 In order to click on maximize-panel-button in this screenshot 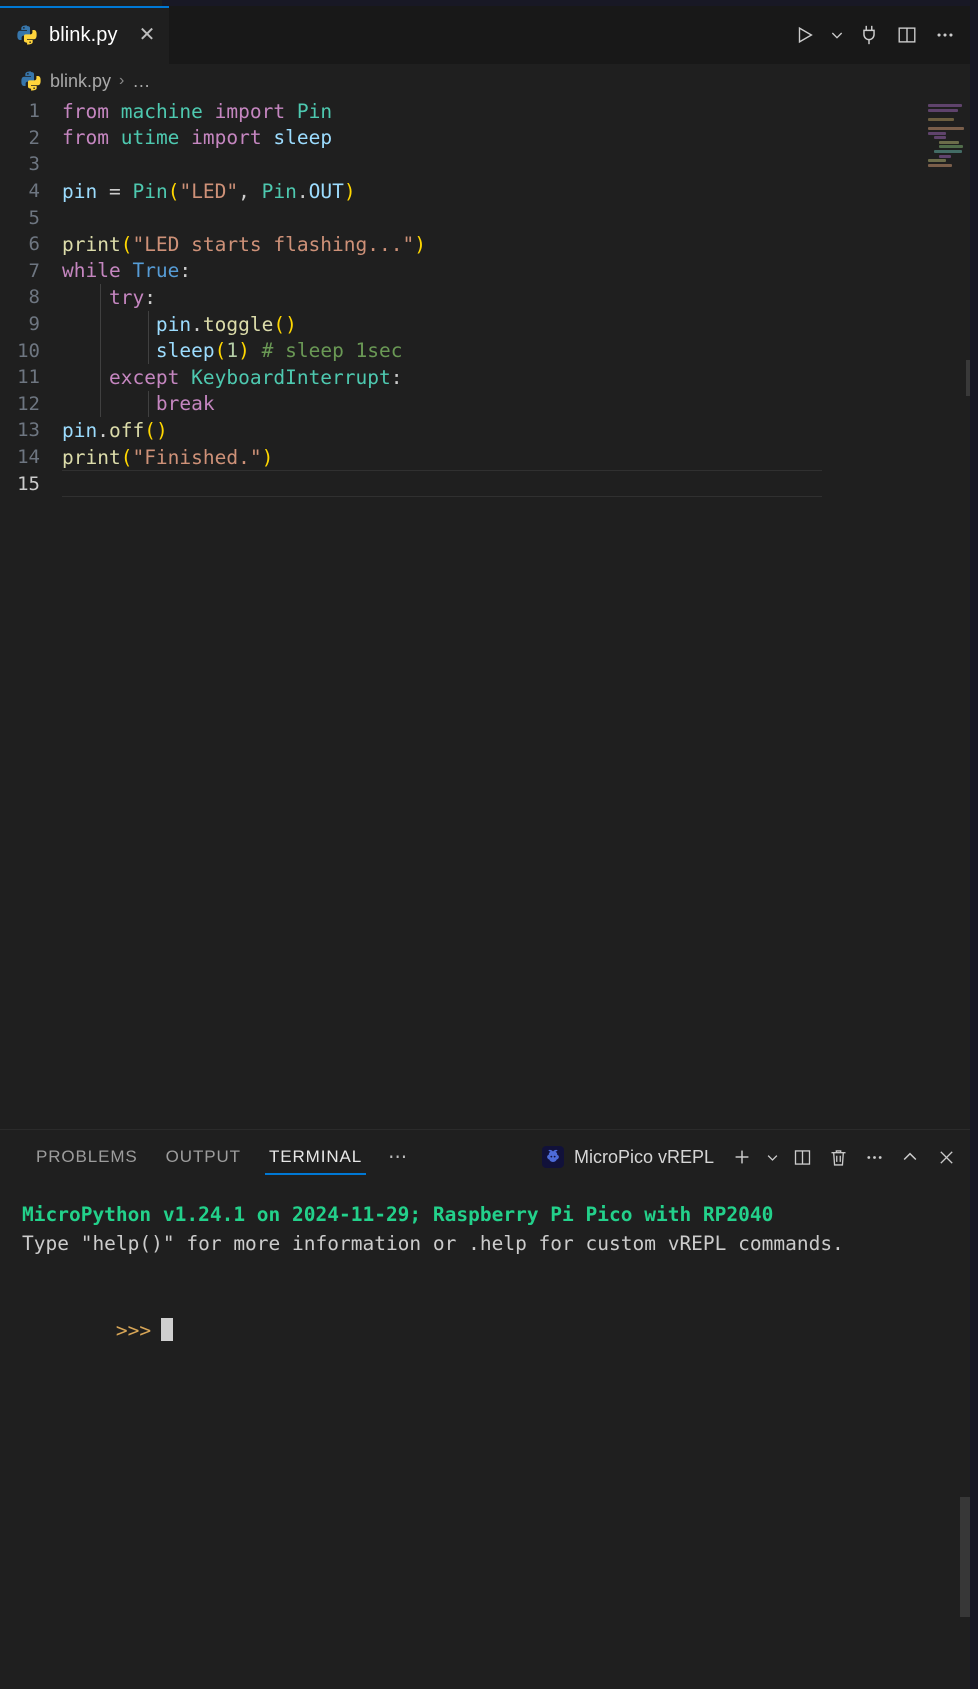, I will do `click(910, 1157)`.